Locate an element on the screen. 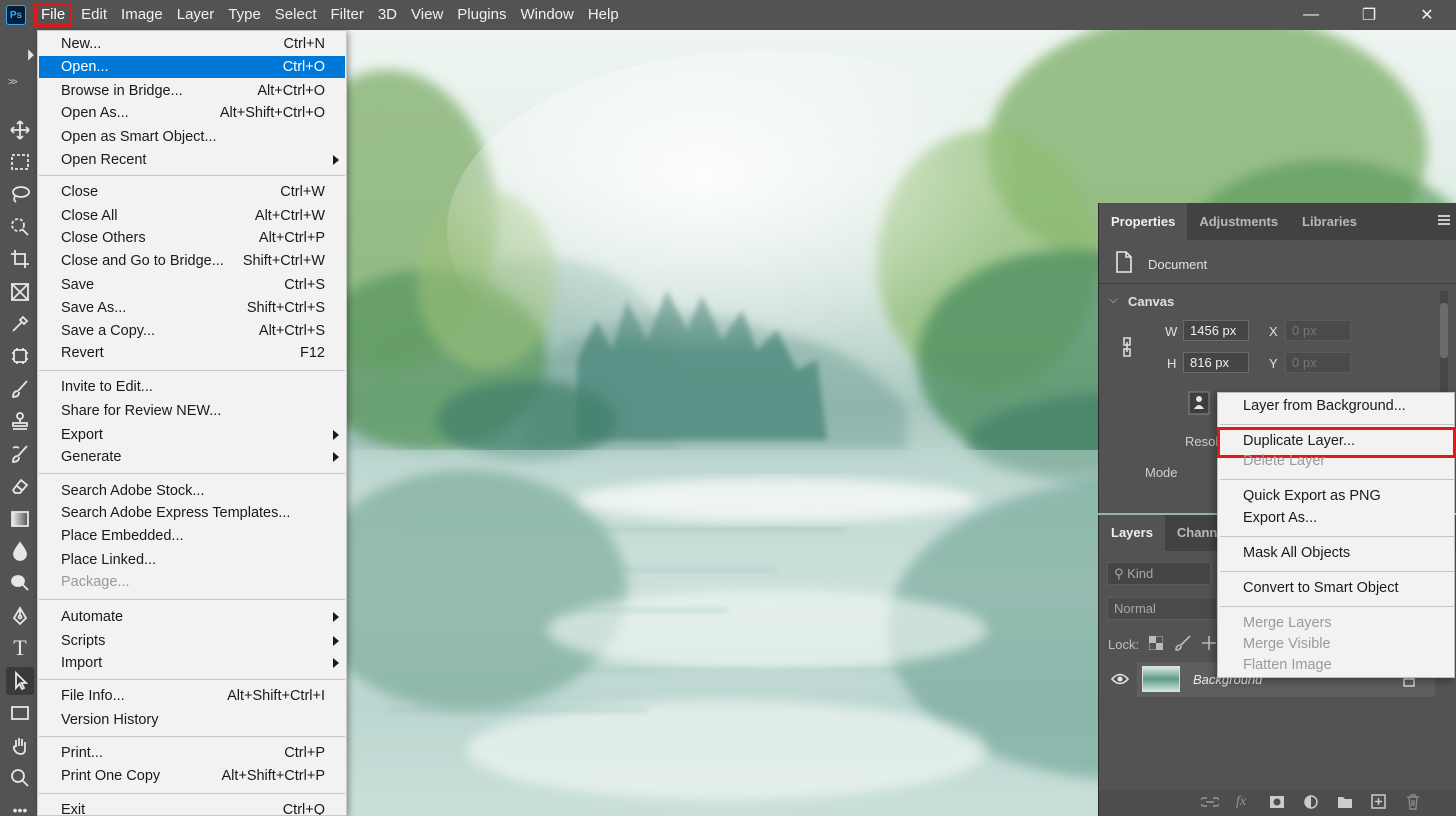  fx-icon: fx is located at coordinates (1241, 802).